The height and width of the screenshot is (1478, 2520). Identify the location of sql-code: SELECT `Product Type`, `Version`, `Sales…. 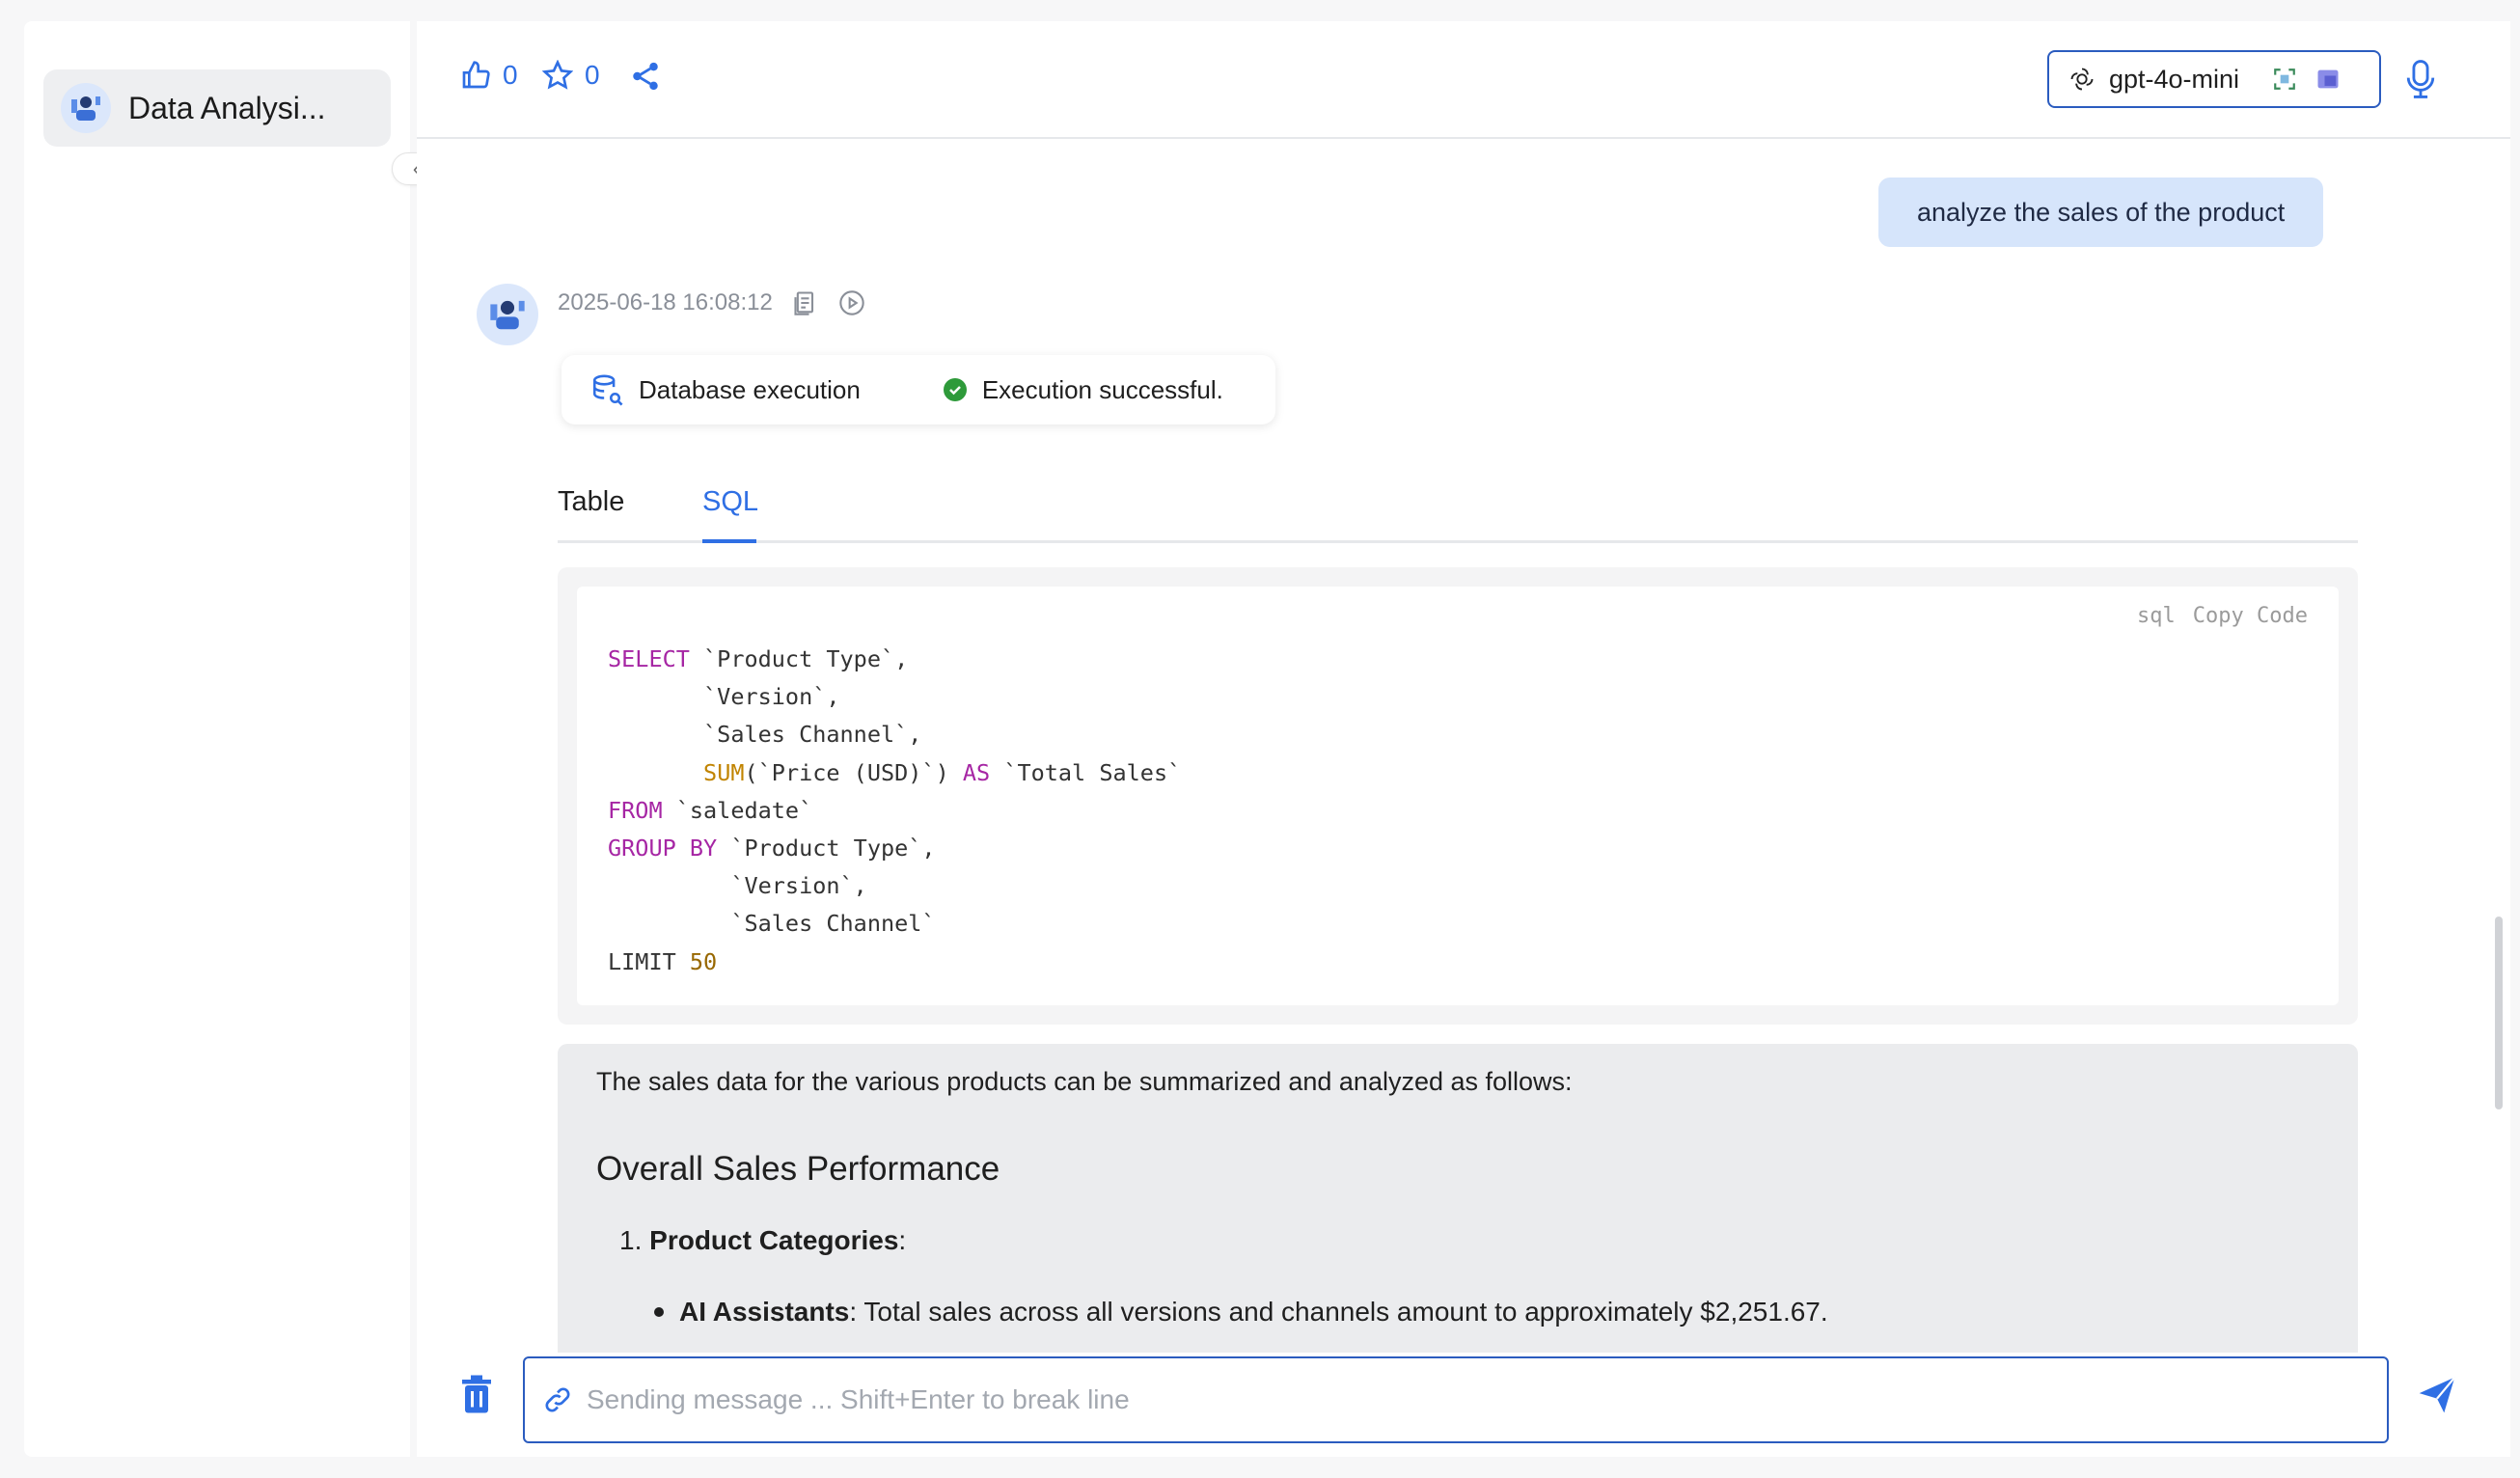
(895, 810).